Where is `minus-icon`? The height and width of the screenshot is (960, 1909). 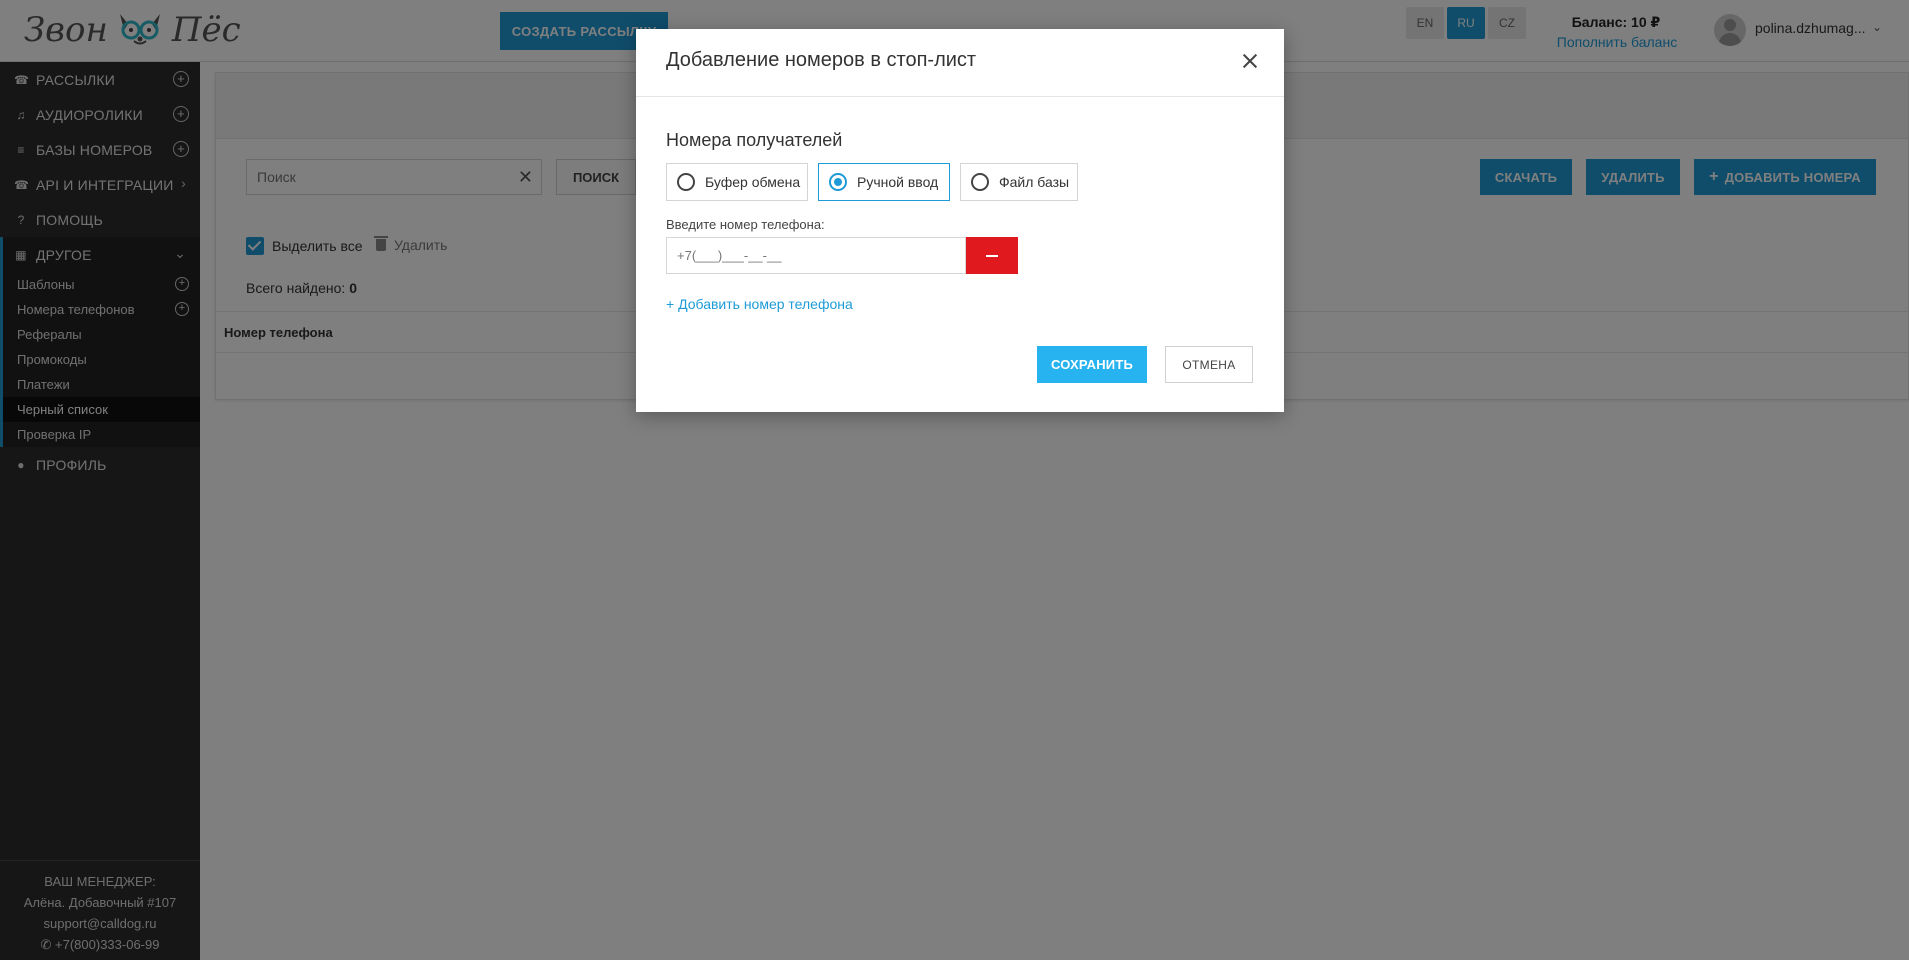
minus-icon is located at coordinates (992, 255).